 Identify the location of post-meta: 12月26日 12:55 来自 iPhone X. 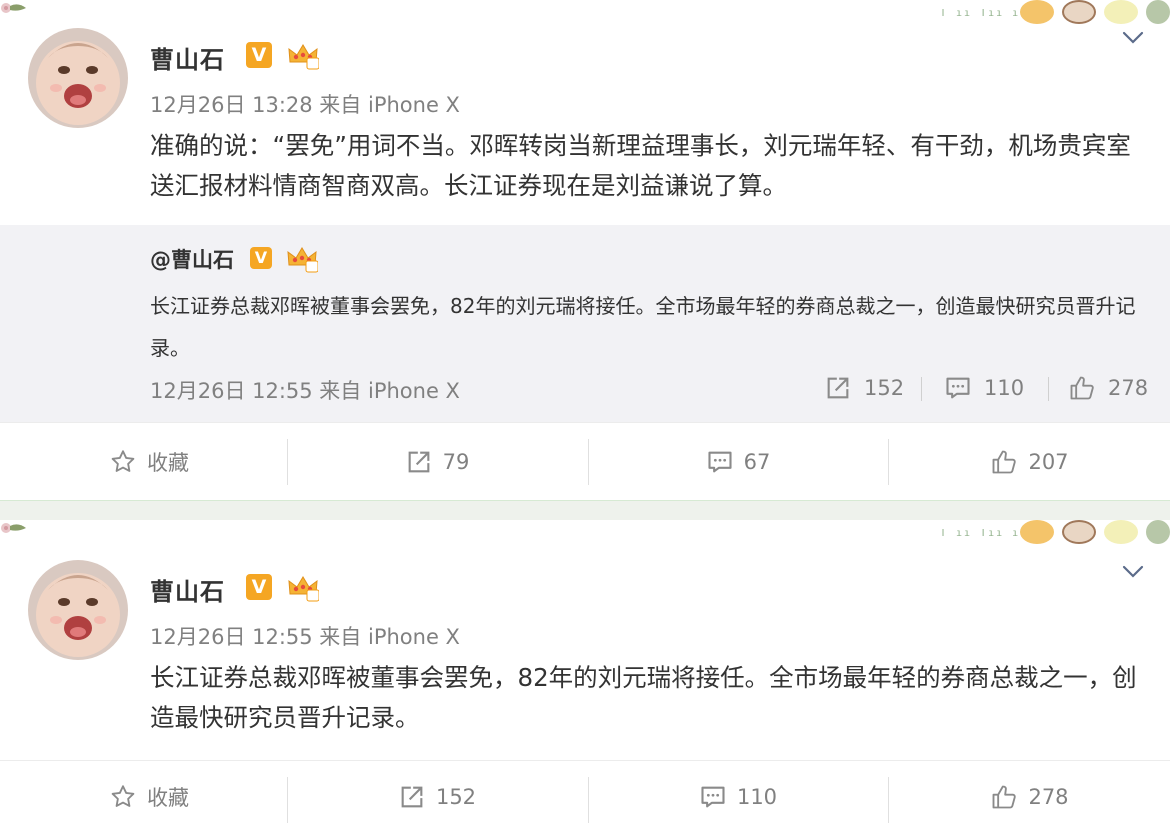
(305, 637).